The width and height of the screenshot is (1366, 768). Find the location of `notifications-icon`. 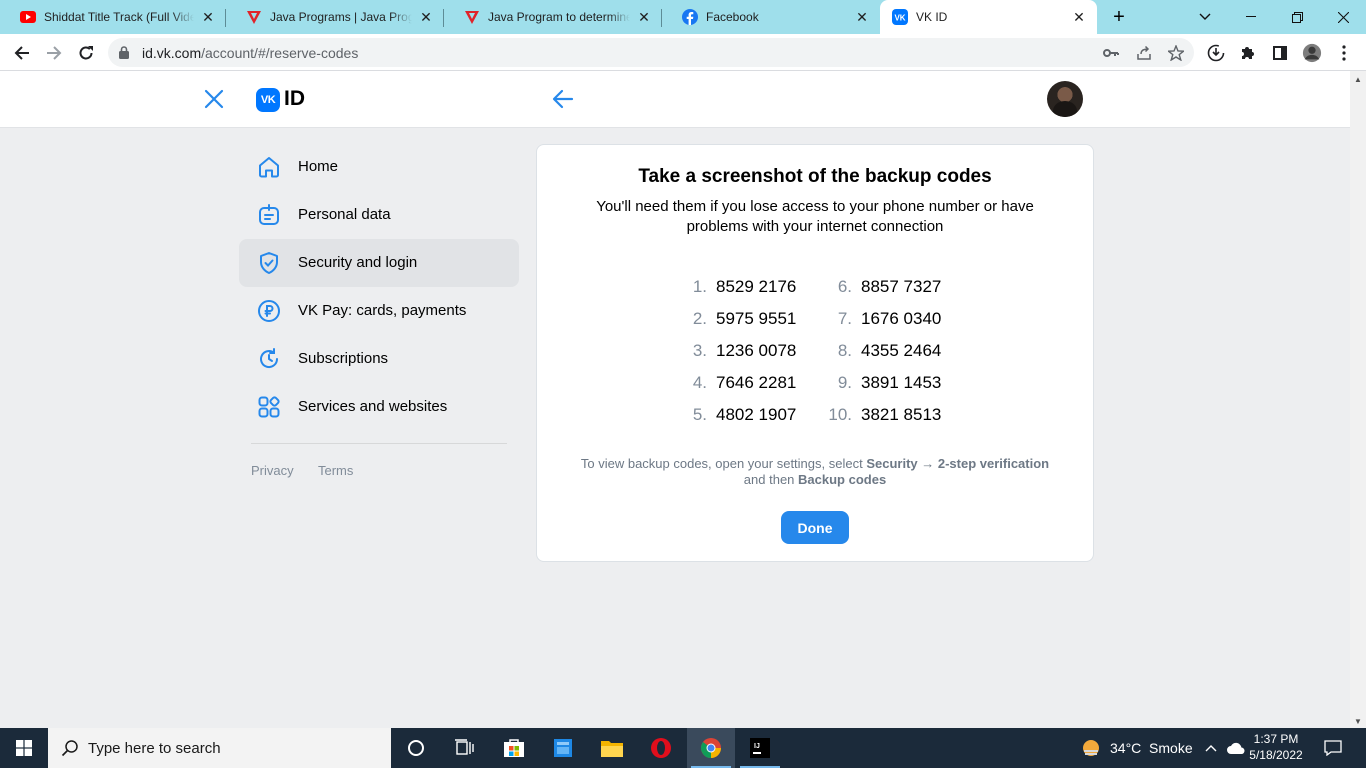

notifications-icon is located at coordinates (1333, 748).